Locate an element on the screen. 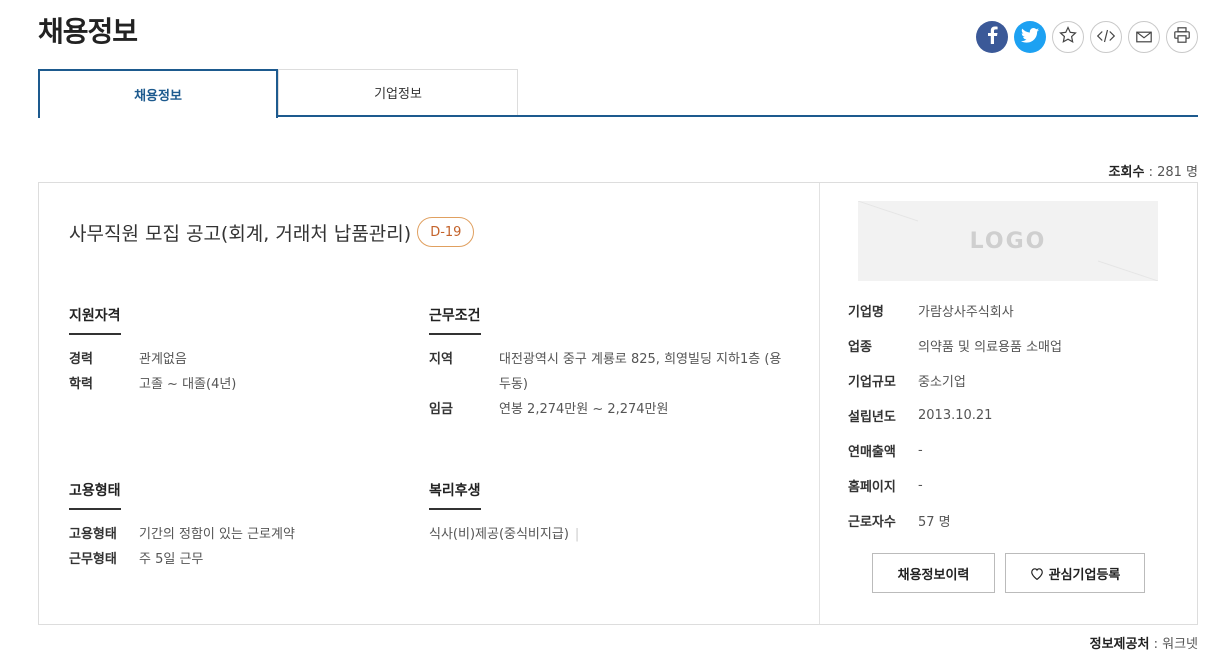 This screenshot has height=653, width=1210. twitter-share-button is located at coordinates (1030, 37).